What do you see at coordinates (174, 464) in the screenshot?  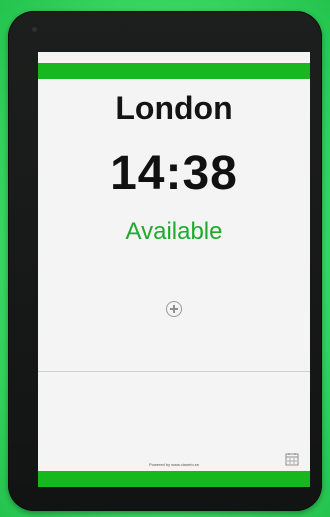 I see `powered-by-text: Powered by www.vianeto.se` at bounding box center [174, 464].